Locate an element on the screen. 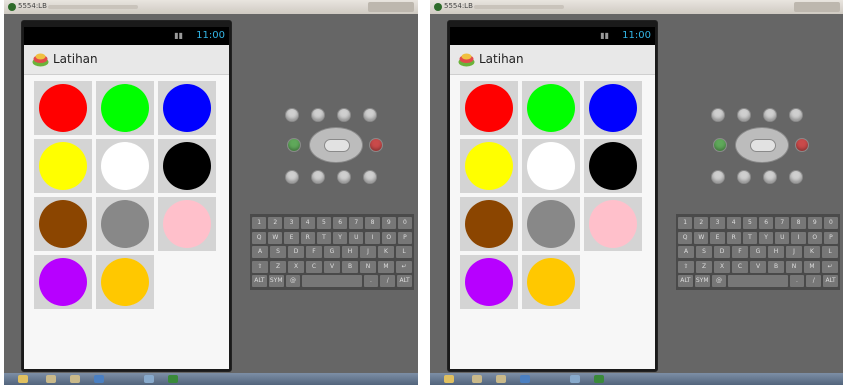  color-swatch-purple is located at coordinates (63, 282).